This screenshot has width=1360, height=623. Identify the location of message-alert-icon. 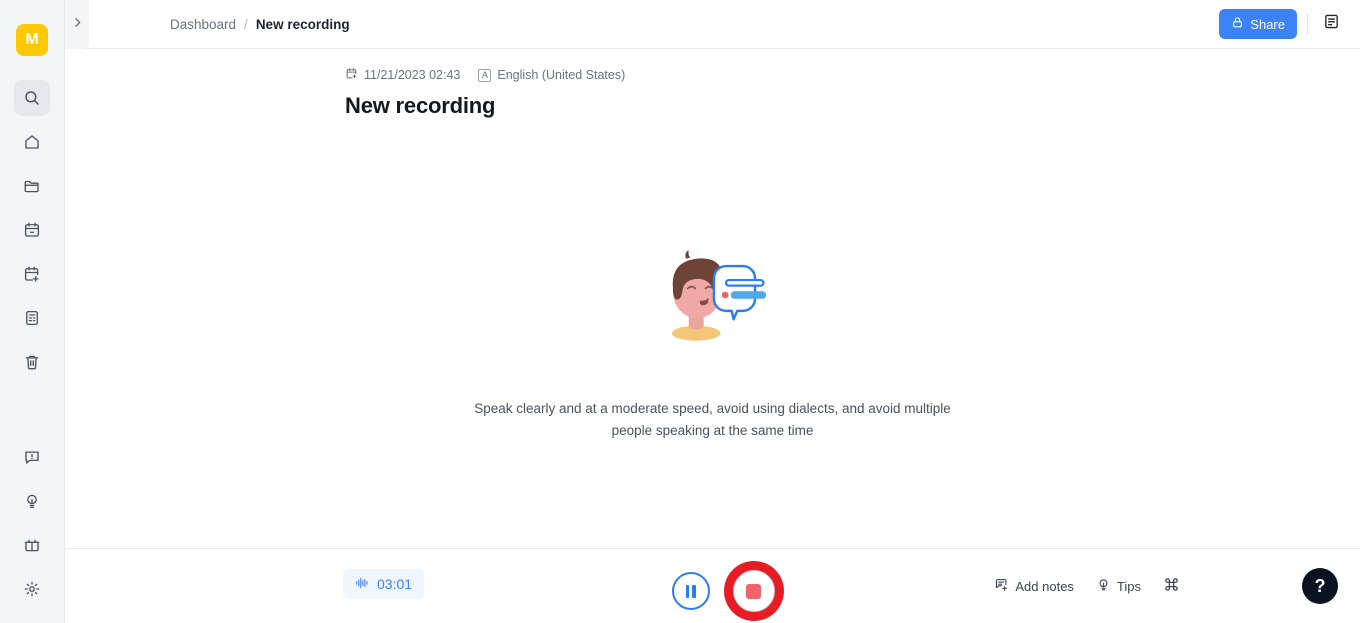
(32, 457).